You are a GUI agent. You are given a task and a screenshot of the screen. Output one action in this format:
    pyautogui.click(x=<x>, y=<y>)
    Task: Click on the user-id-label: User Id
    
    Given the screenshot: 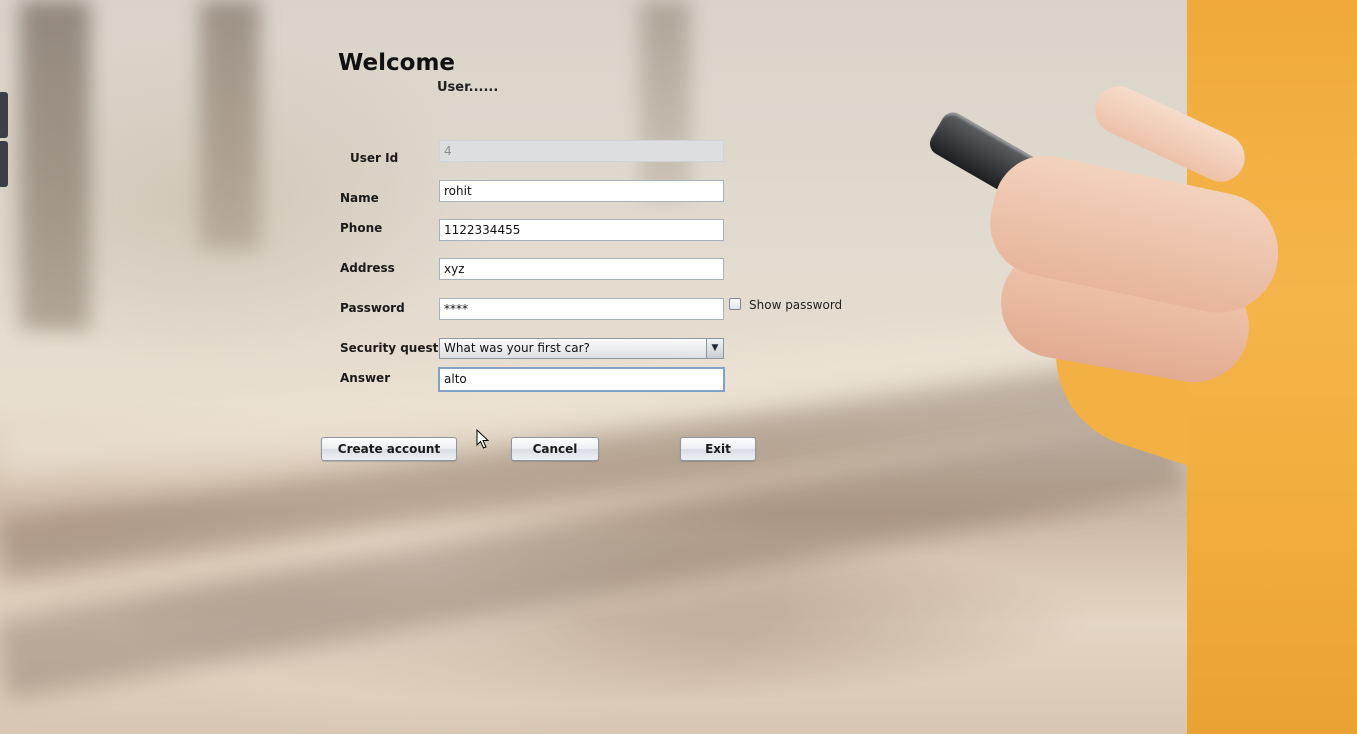 What is the action you would take?
    pyautogui.click(x=374, y=158)
    